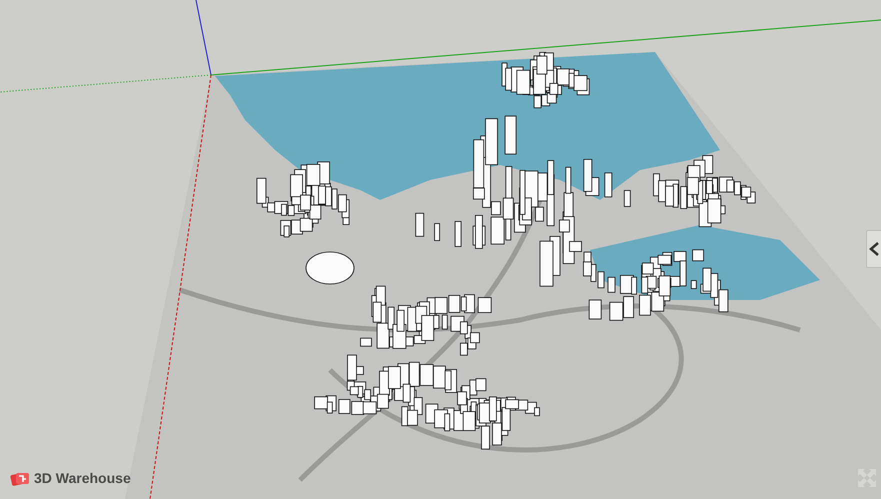  What do you see at coordinates (20, 478) in the screenshot?
I see `warehouse-logo-icon` at bounding box center [20, 478].